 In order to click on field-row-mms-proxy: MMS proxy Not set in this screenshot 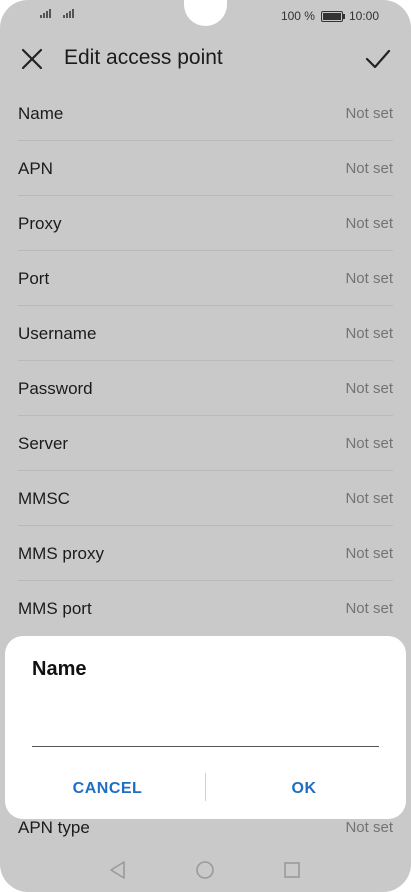, I will do `click(205, 553)`.